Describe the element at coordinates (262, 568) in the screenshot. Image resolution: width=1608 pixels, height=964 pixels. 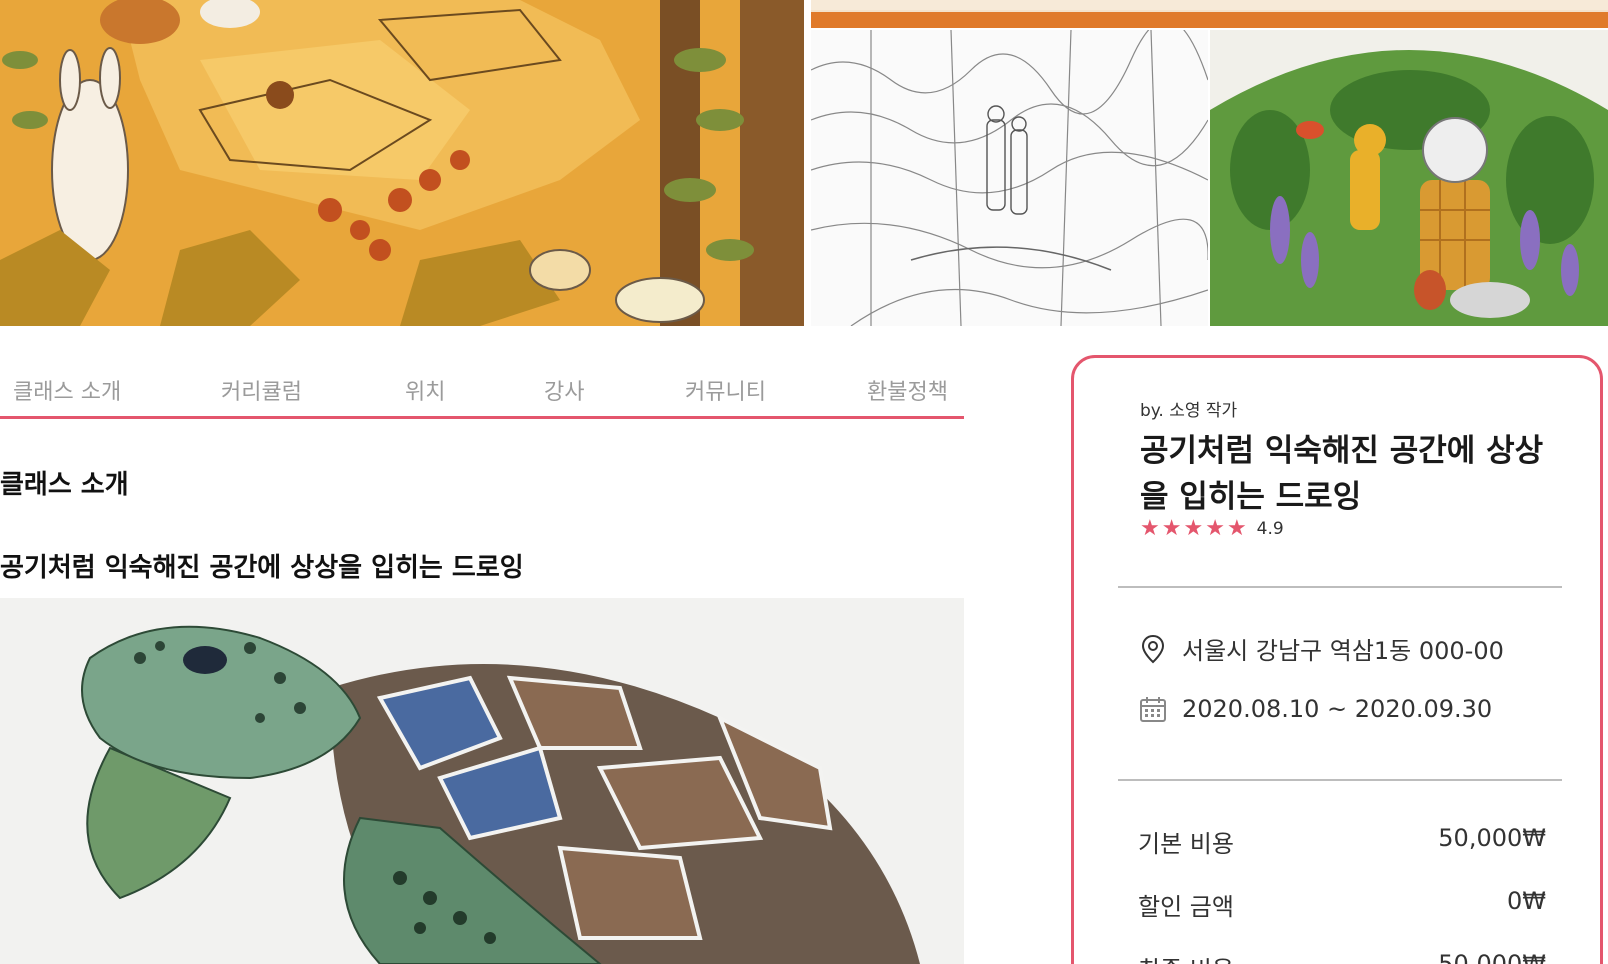
I see `class-heading: 공기처럼 익숙해진 공간에 상상을 입히는 드로잉` at that location.